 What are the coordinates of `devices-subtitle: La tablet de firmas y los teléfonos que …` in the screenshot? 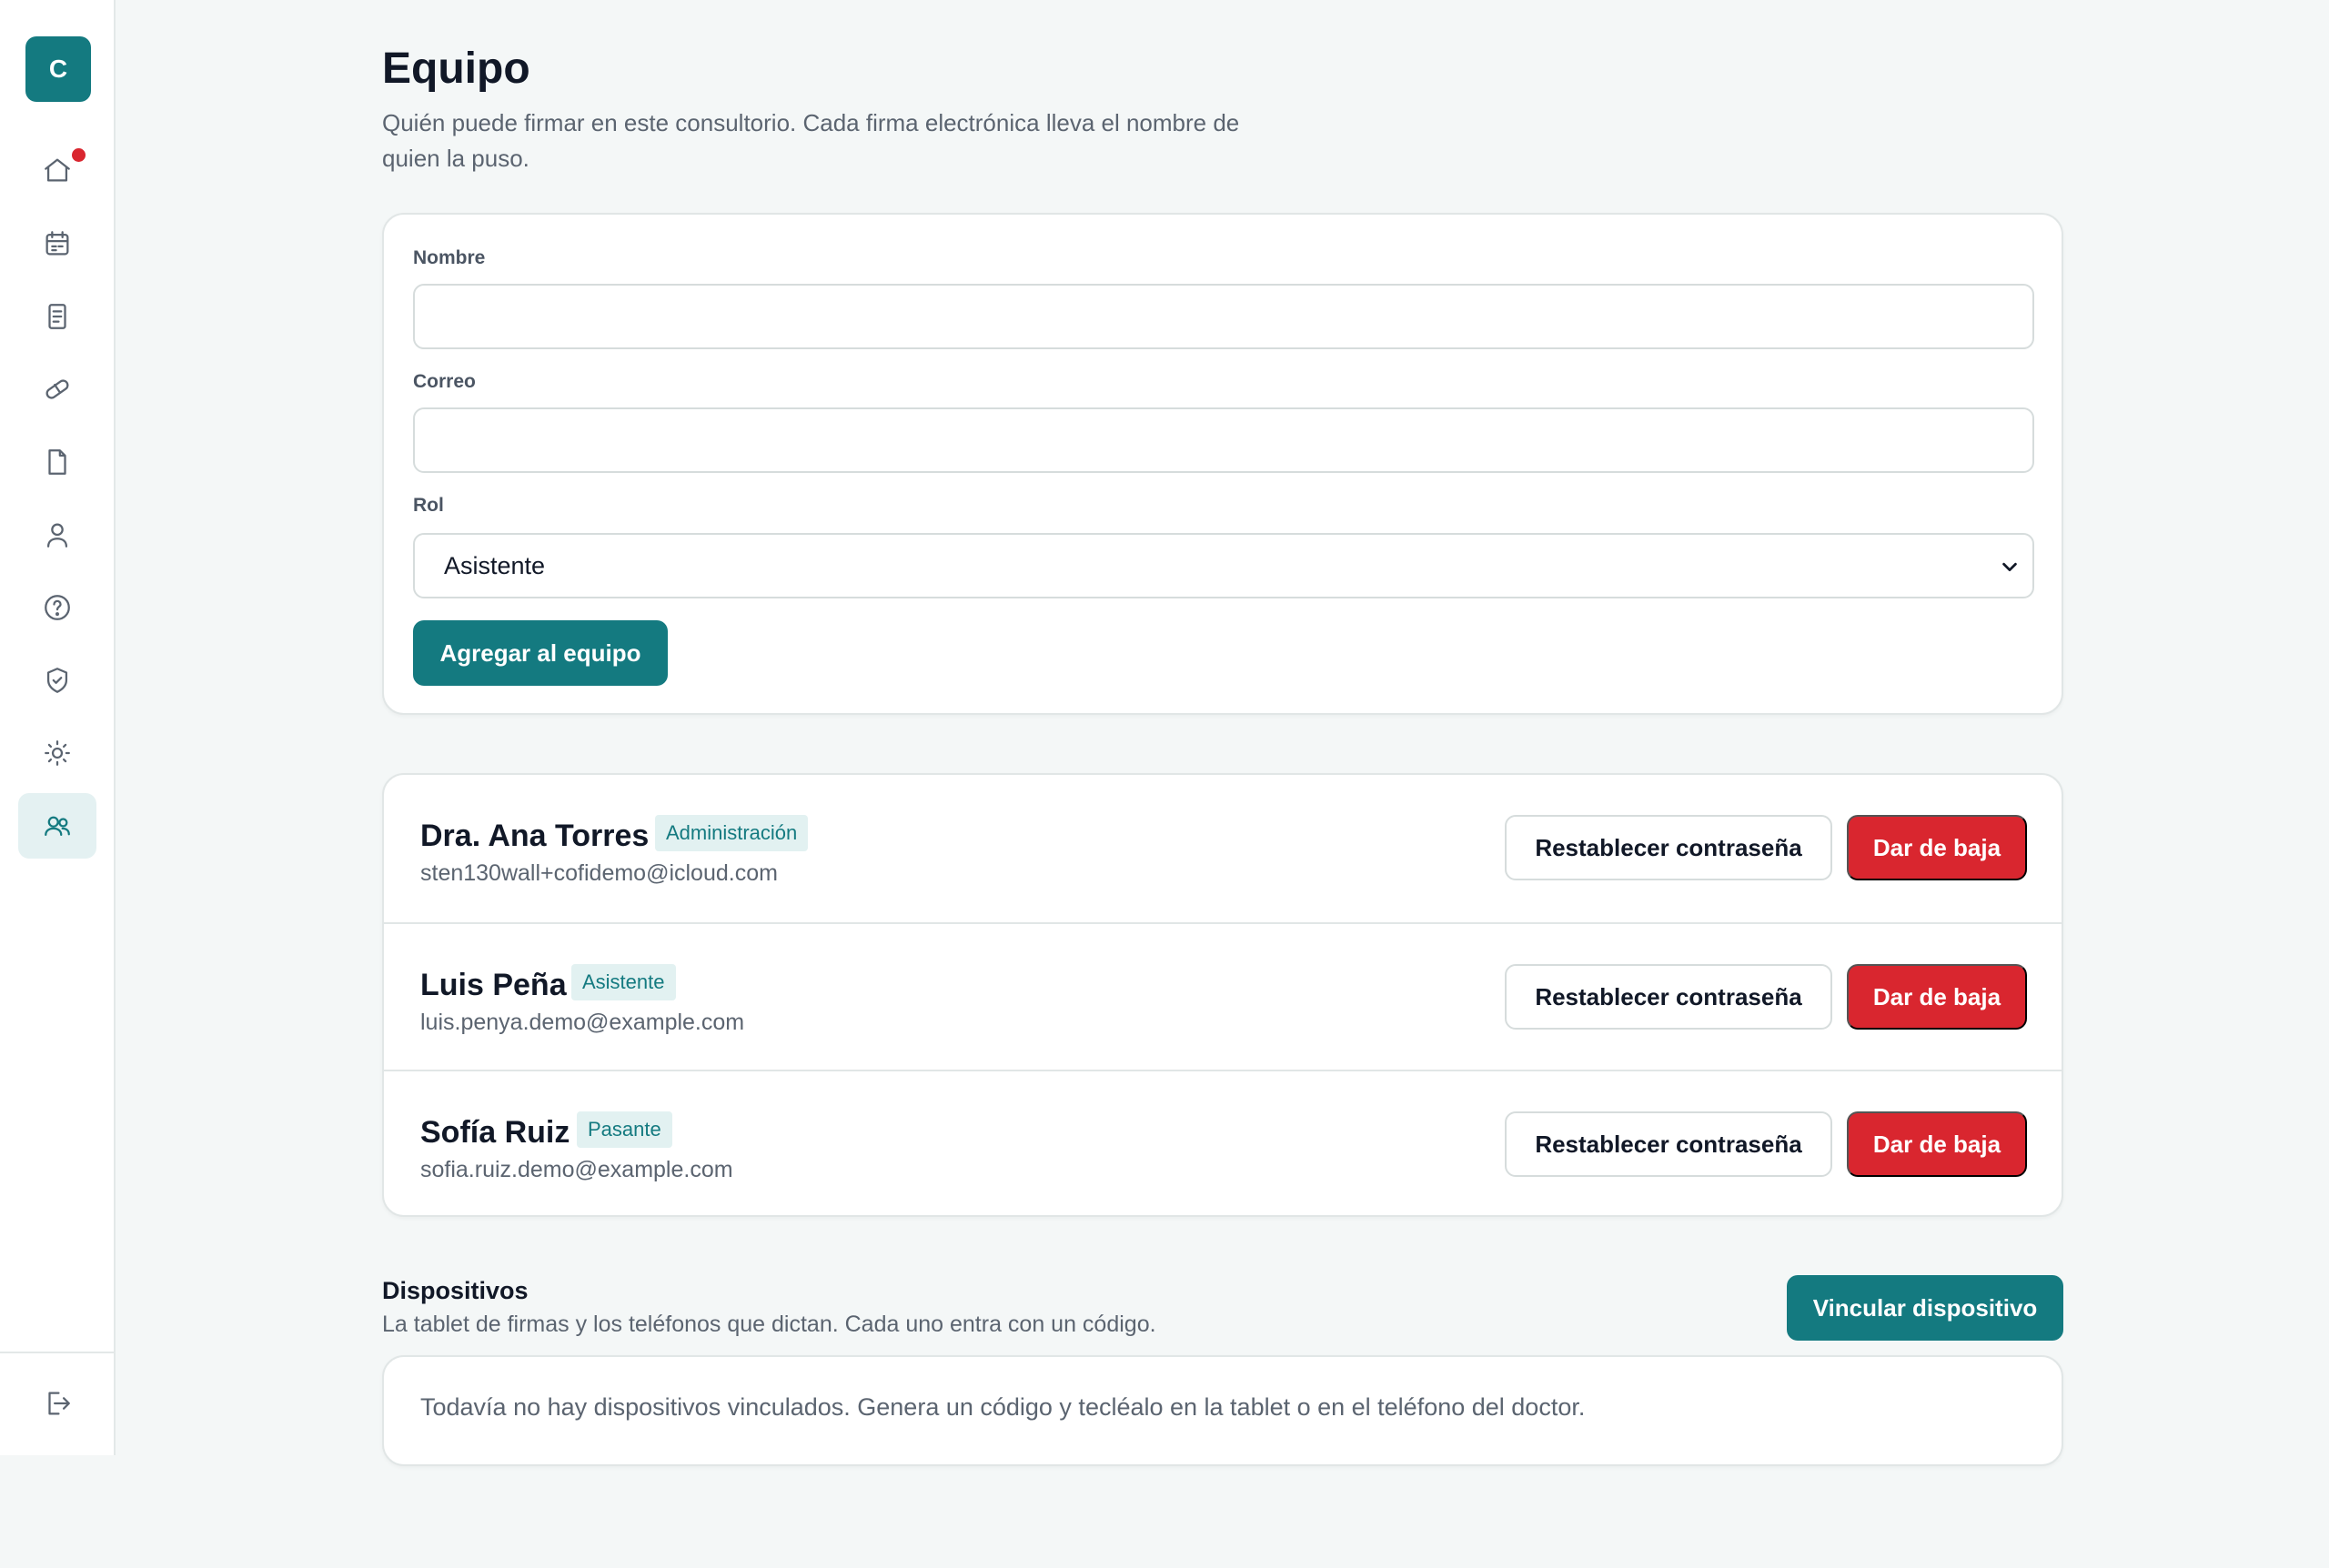 It's located at (769, 1324).